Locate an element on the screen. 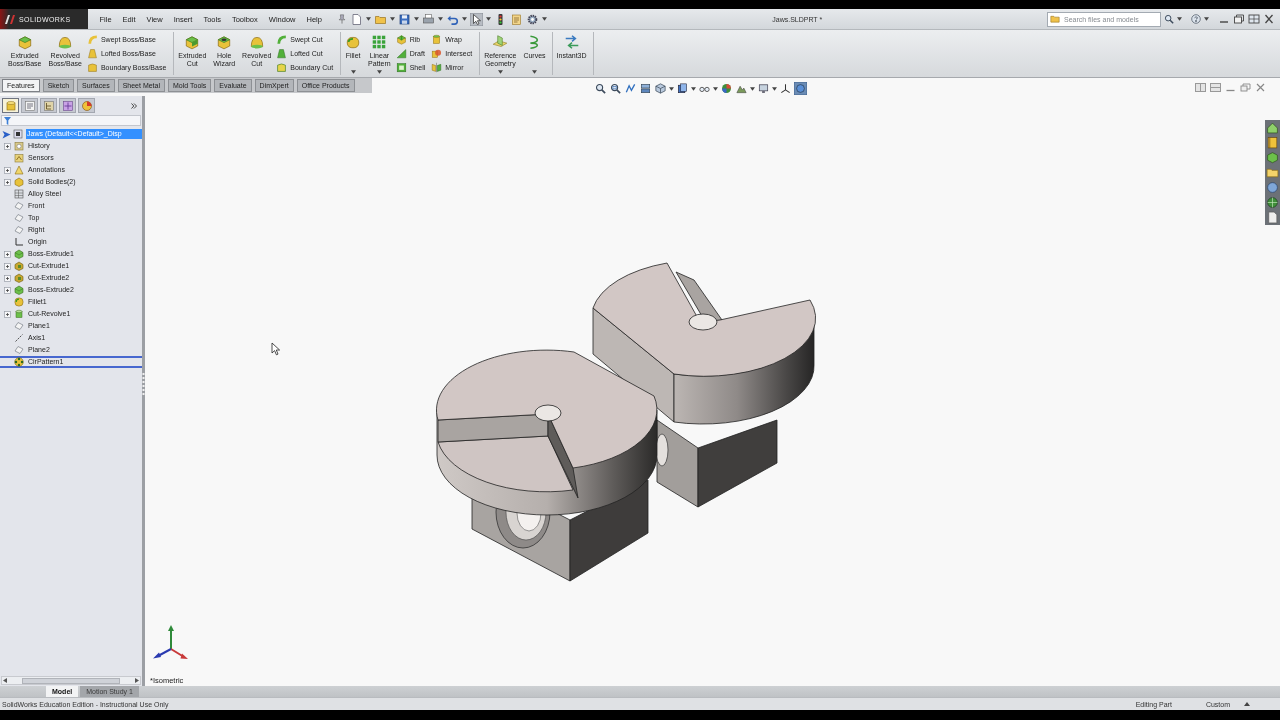  hollow-box-icon is located at coordinates (401, 68).